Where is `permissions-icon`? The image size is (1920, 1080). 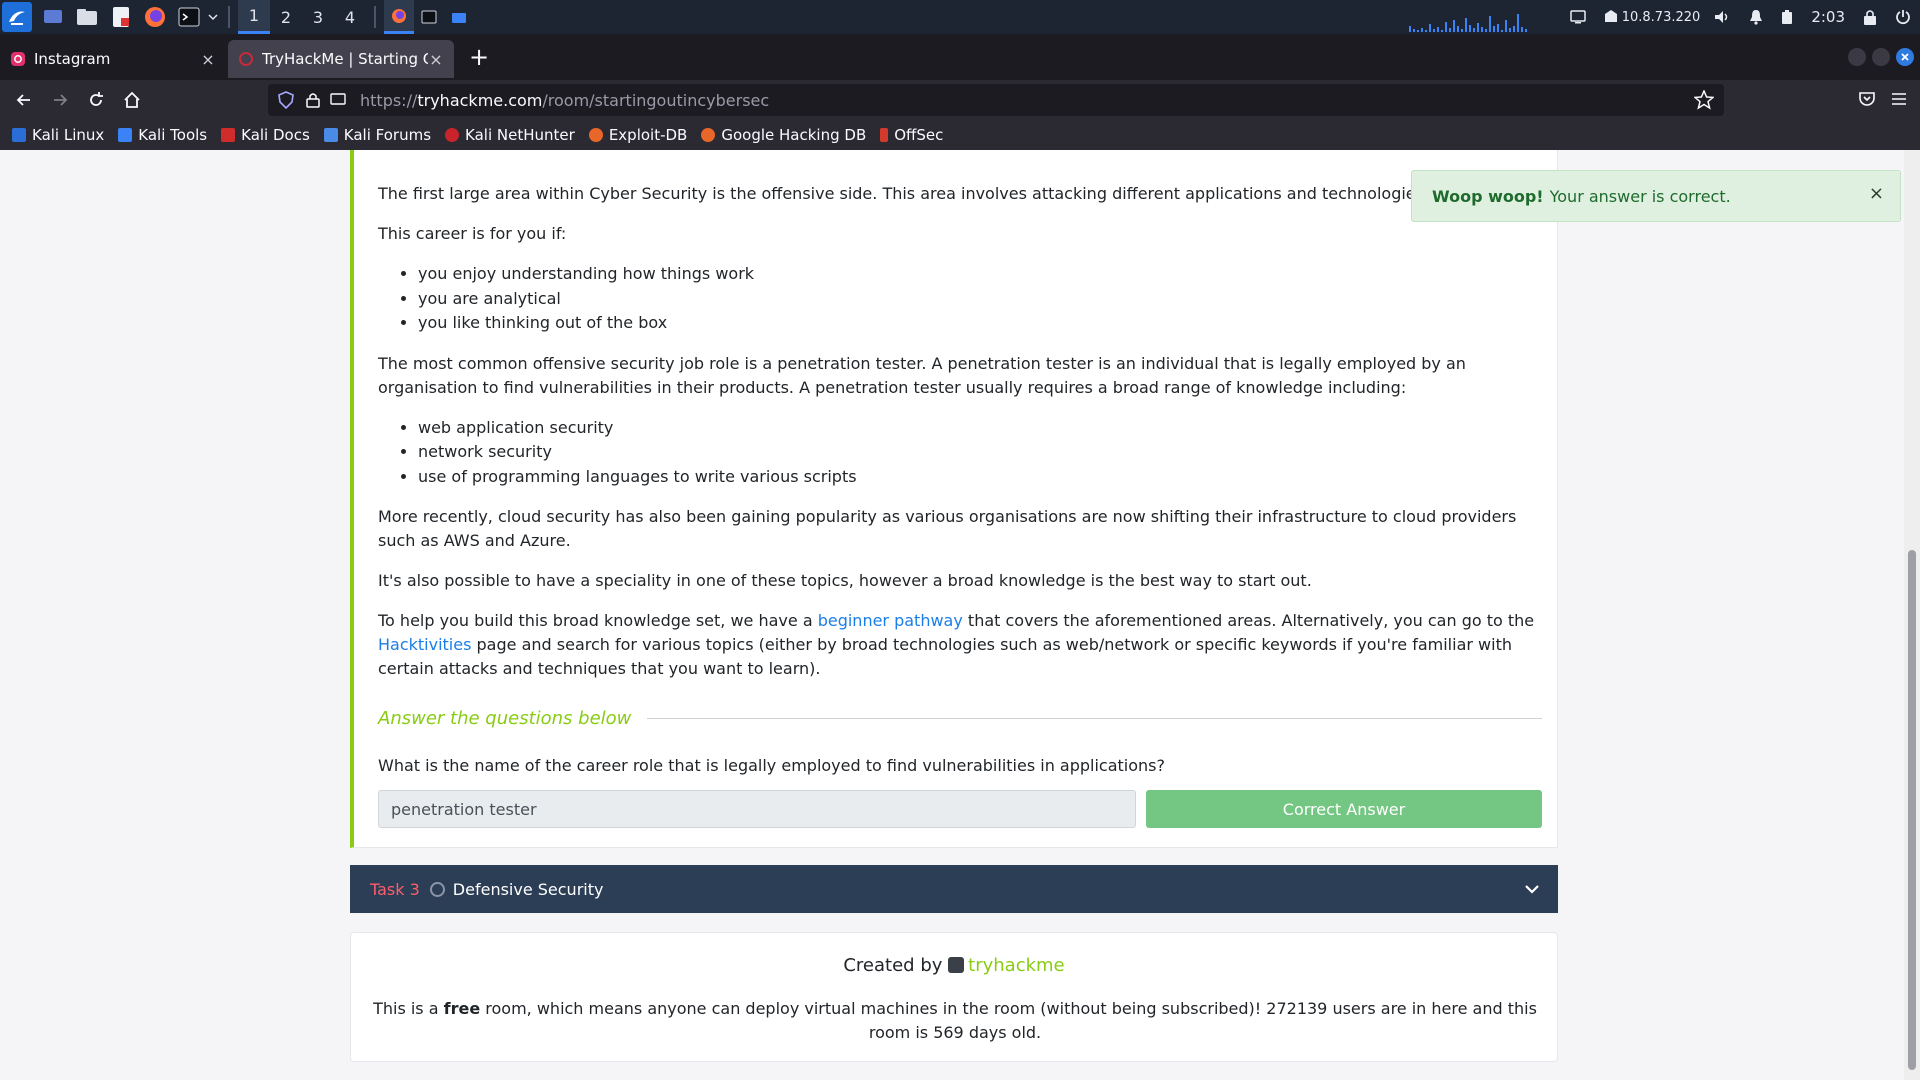 permissions-icon is located at coordinates (338, 100).